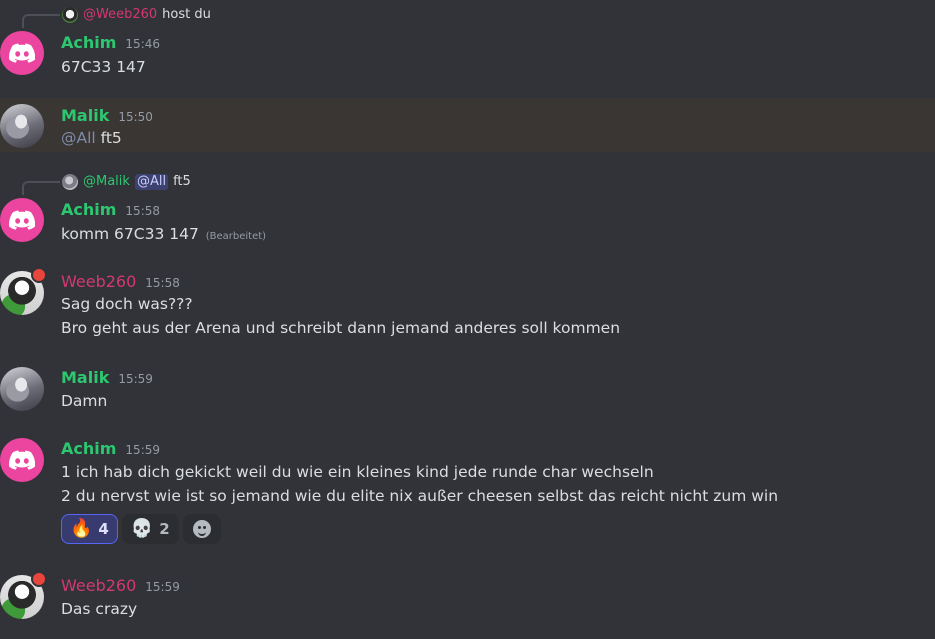 Image resolution: width=935 pixels, height=639 pixels. I want to click on add-reaction-button, so click(201, 529).